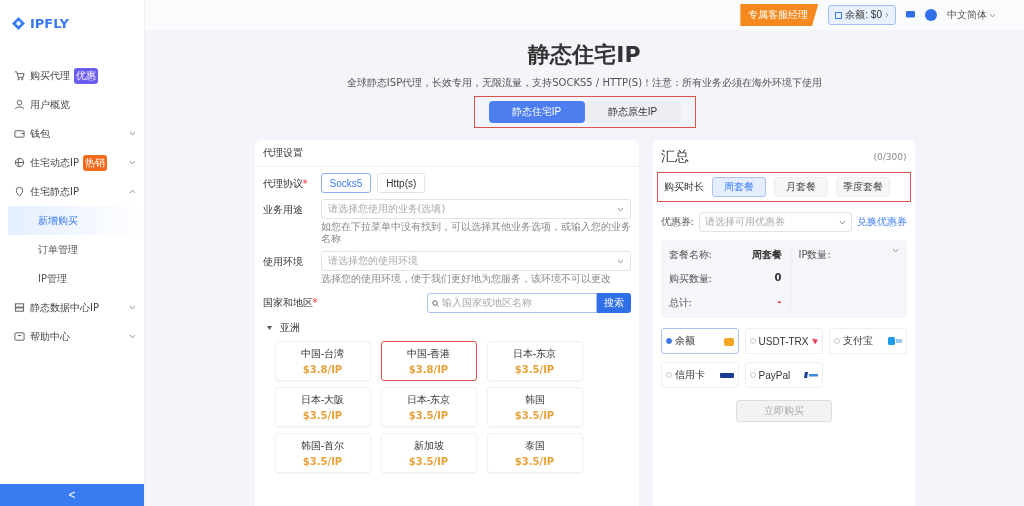  I want to click on summary-value: -, so click(779, 302).